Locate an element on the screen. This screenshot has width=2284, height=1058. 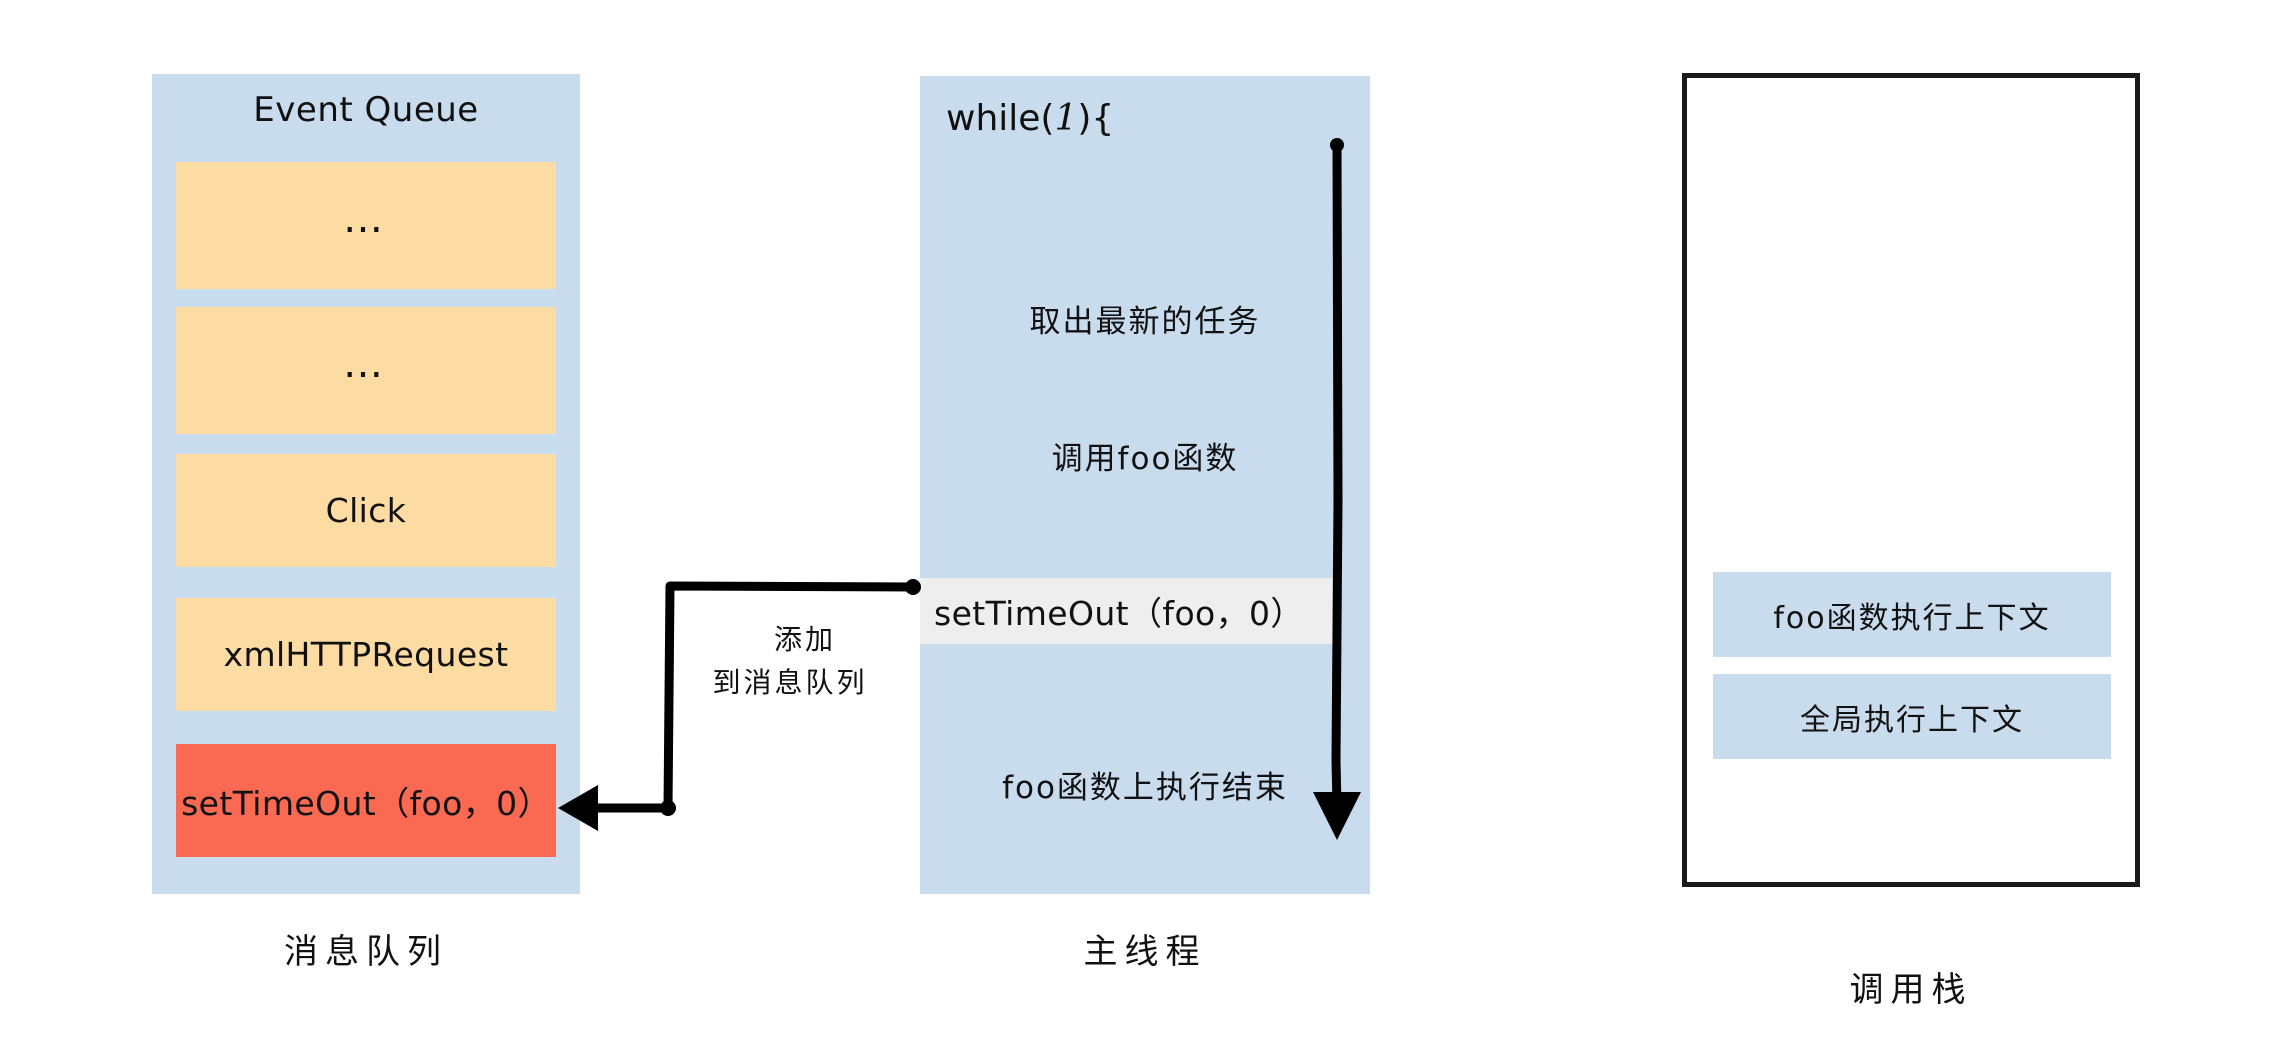
queue-item-click: Click is located at coordinates (366, 510).